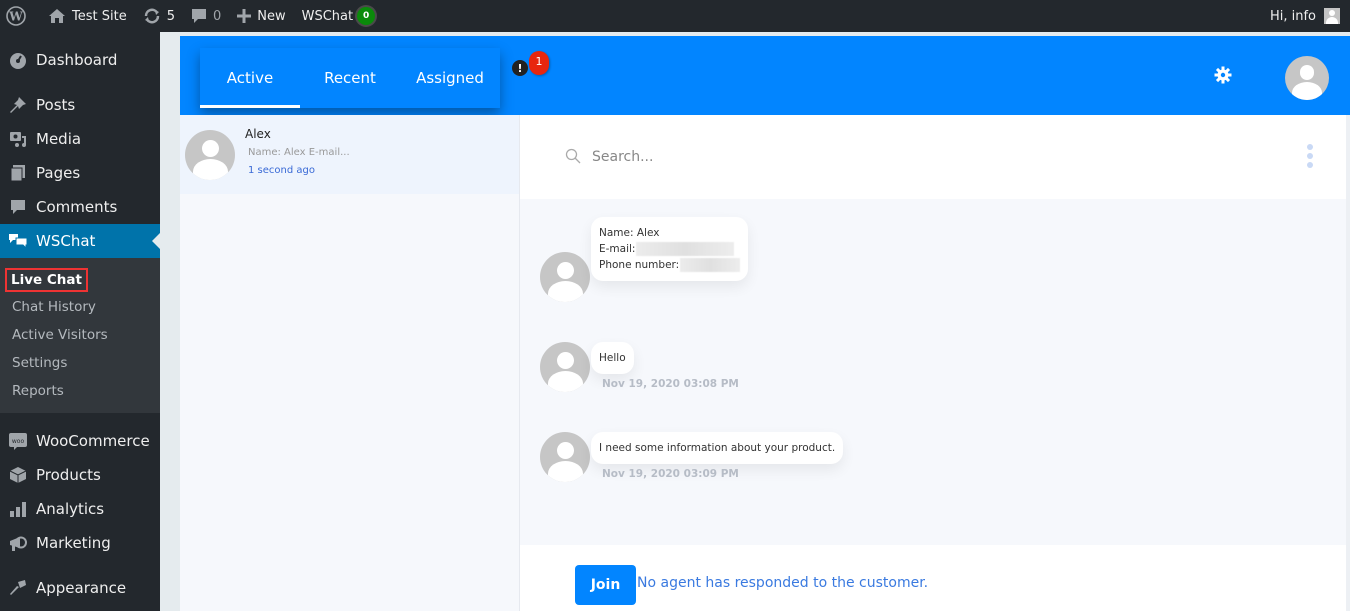  I want to click on media-icon, so click(18, 139).